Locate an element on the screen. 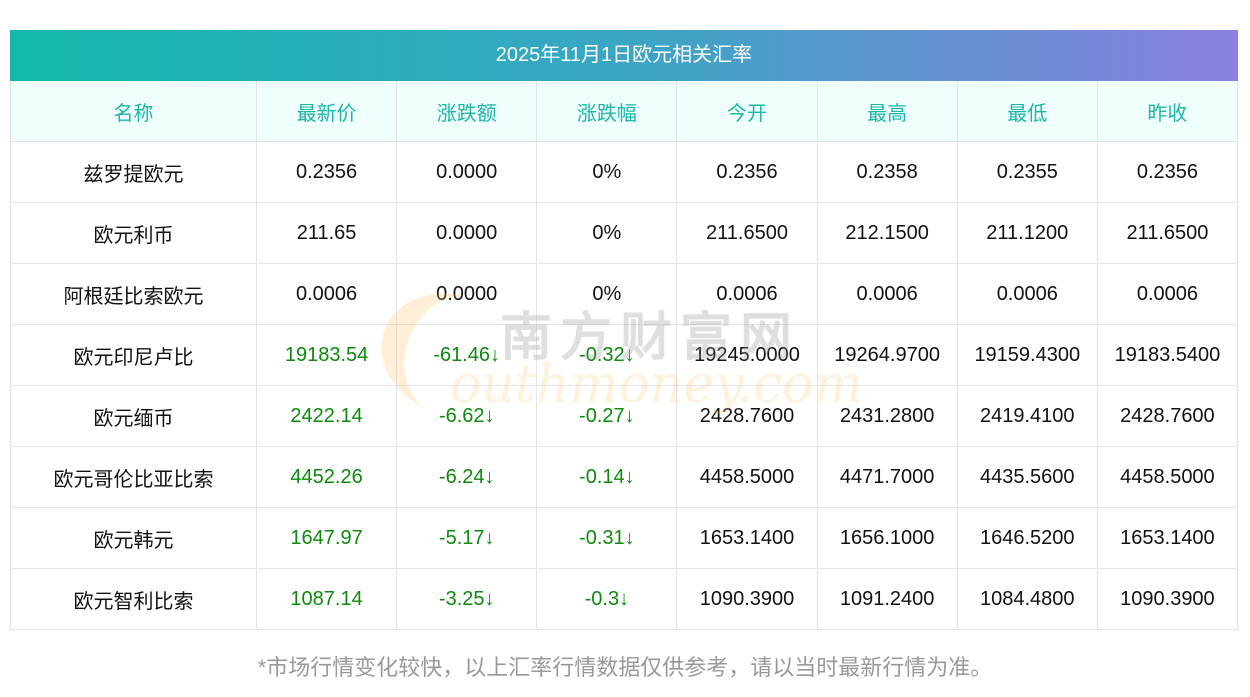 The image size is (1250, 697). cell-最低: 0.2355 is located at coordinates (1027, 172).